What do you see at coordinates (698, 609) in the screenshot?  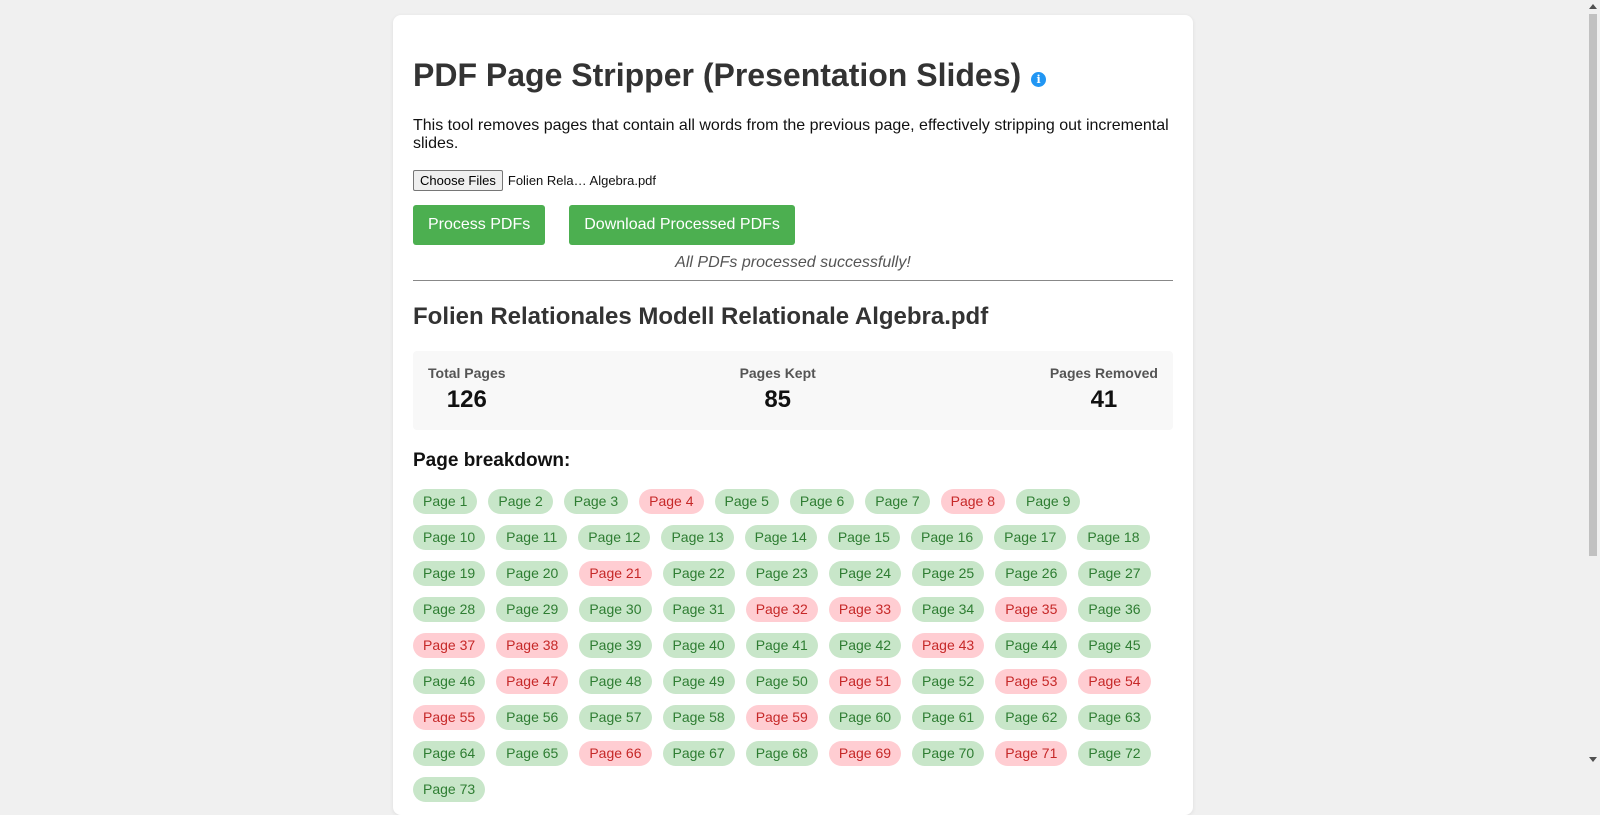 I see `page-pill-kept: Page 31` at bounding box center [698, 609].